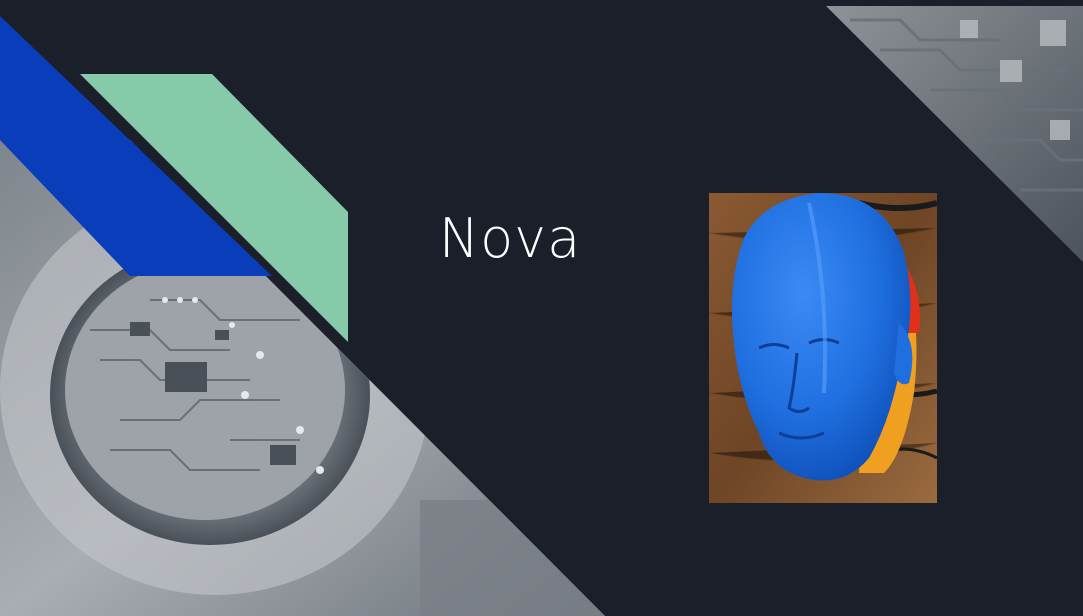 The image size is (1083, 616). What do you see at coordinates (823, 348) in the screenshot?
I see `3d-printed-head-photo` at bounding box center [823, 348].